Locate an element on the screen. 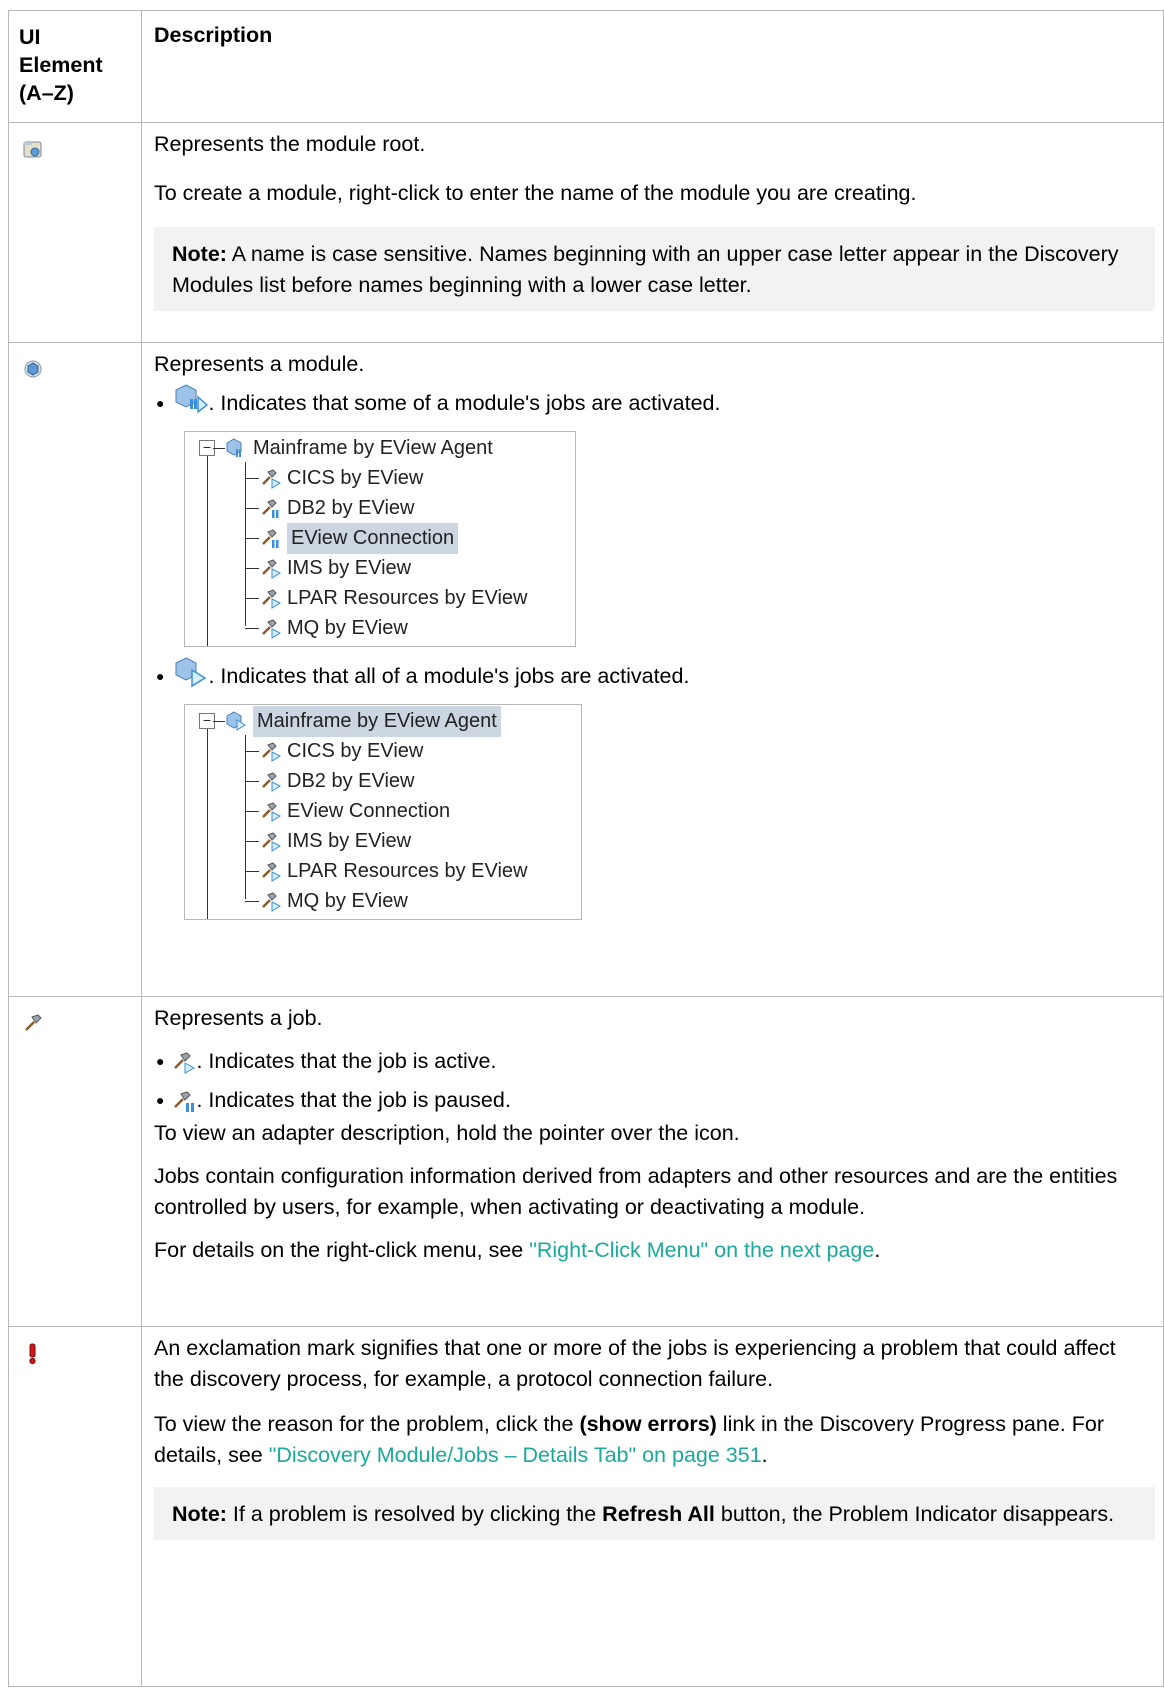 The width and height of the screenshot is (1164, 1694). list-item: ● . Indicates that the job is paused. is located at coordinates (652, 1100).